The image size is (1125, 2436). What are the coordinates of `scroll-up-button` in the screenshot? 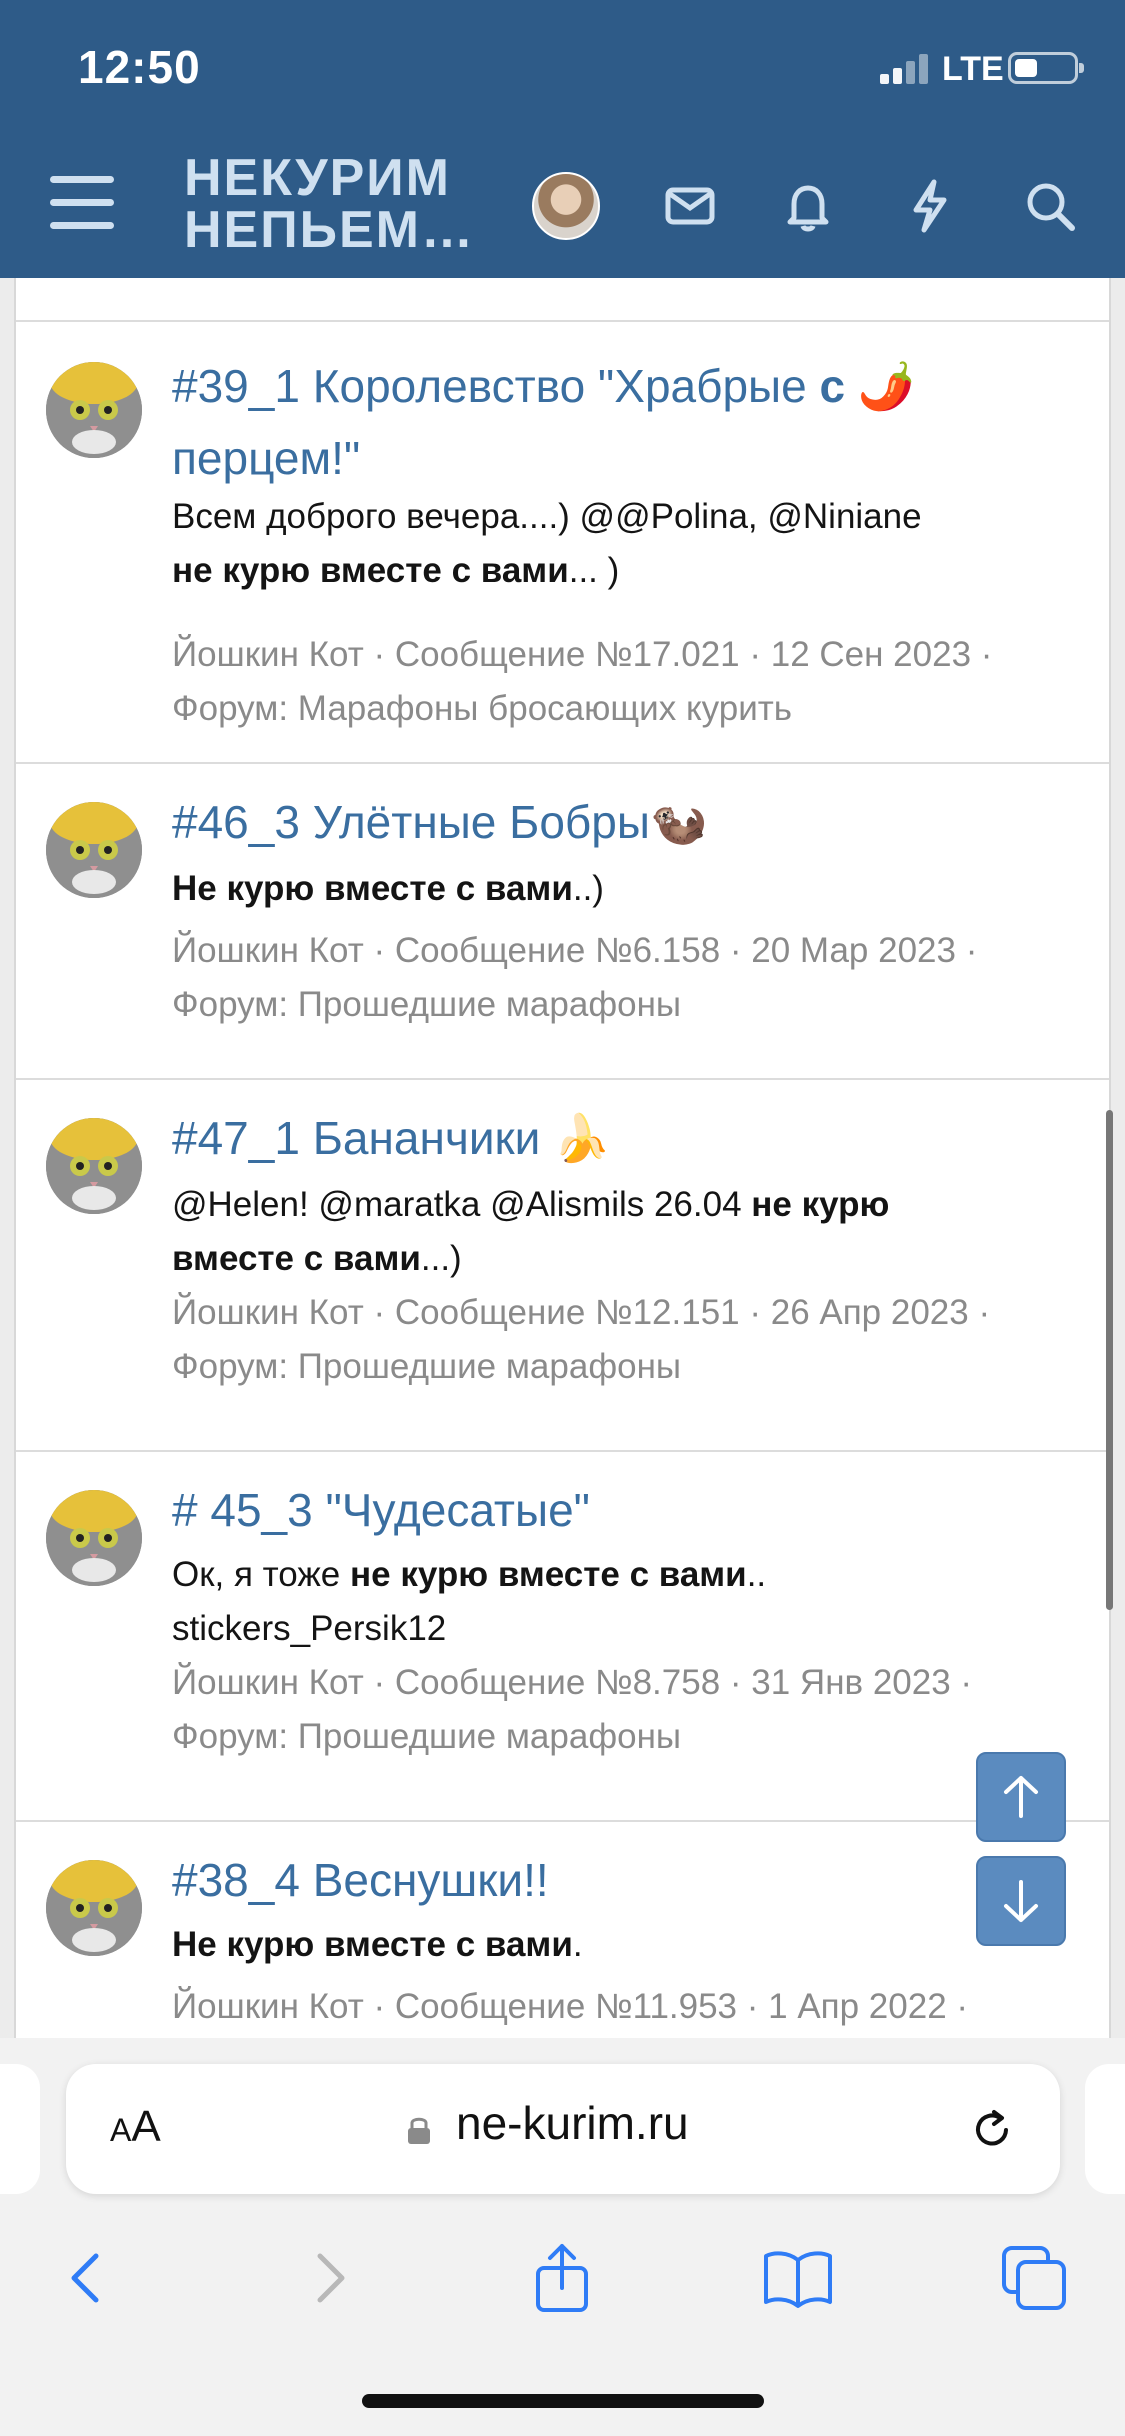 It's located at (1021, 1797).